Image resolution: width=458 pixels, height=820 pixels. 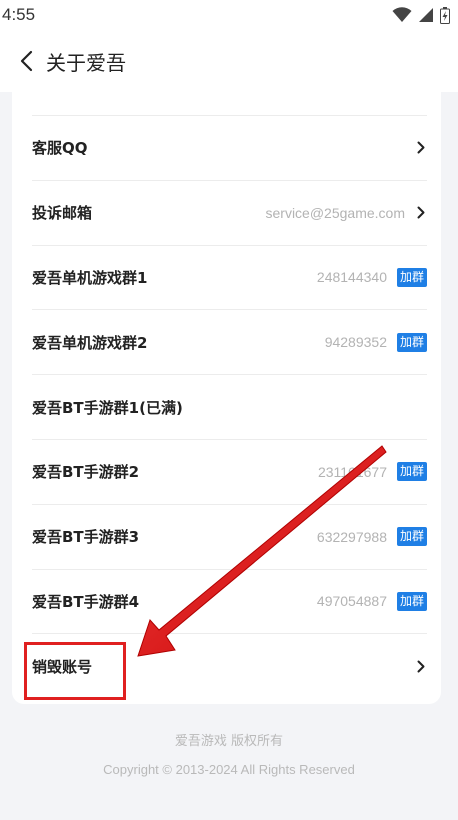 What do you see at coordinates (402, 14) in the screenshot?
I see `wifi-icon` at bounding box center [402, 14].